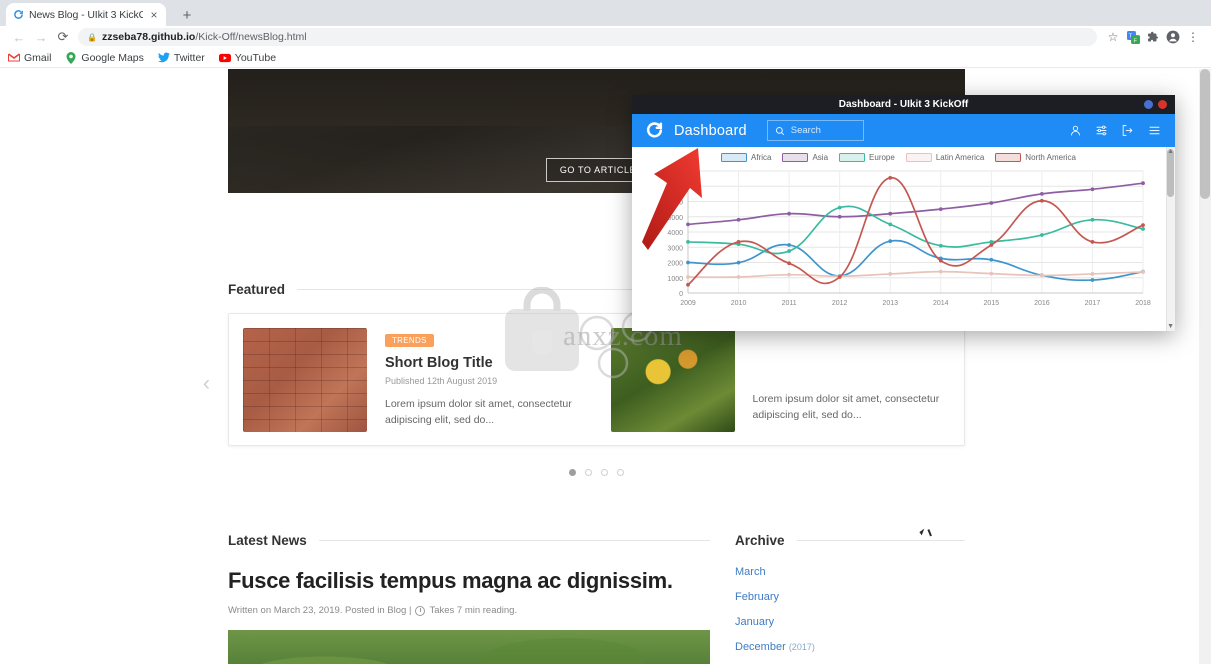 This screenshot has height=664, width=1211. I want to click on archive-year: (2017), so click(801, 647).